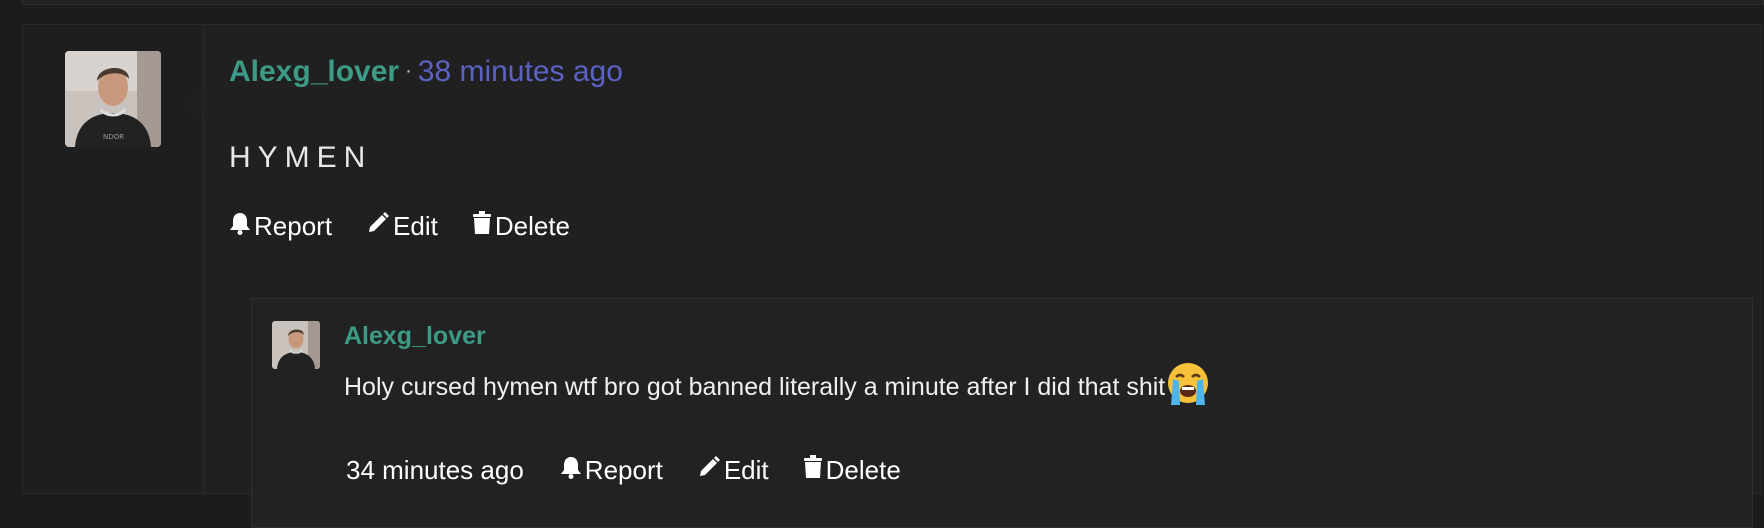  I want to click on comment-meta: Alexg_lover · 38 minutes ago, so click(426, 72).